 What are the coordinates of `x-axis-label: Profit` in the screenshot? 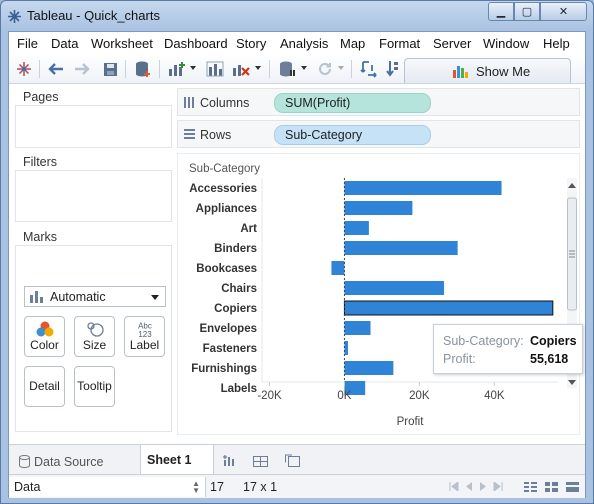 It's located at (411, 422).